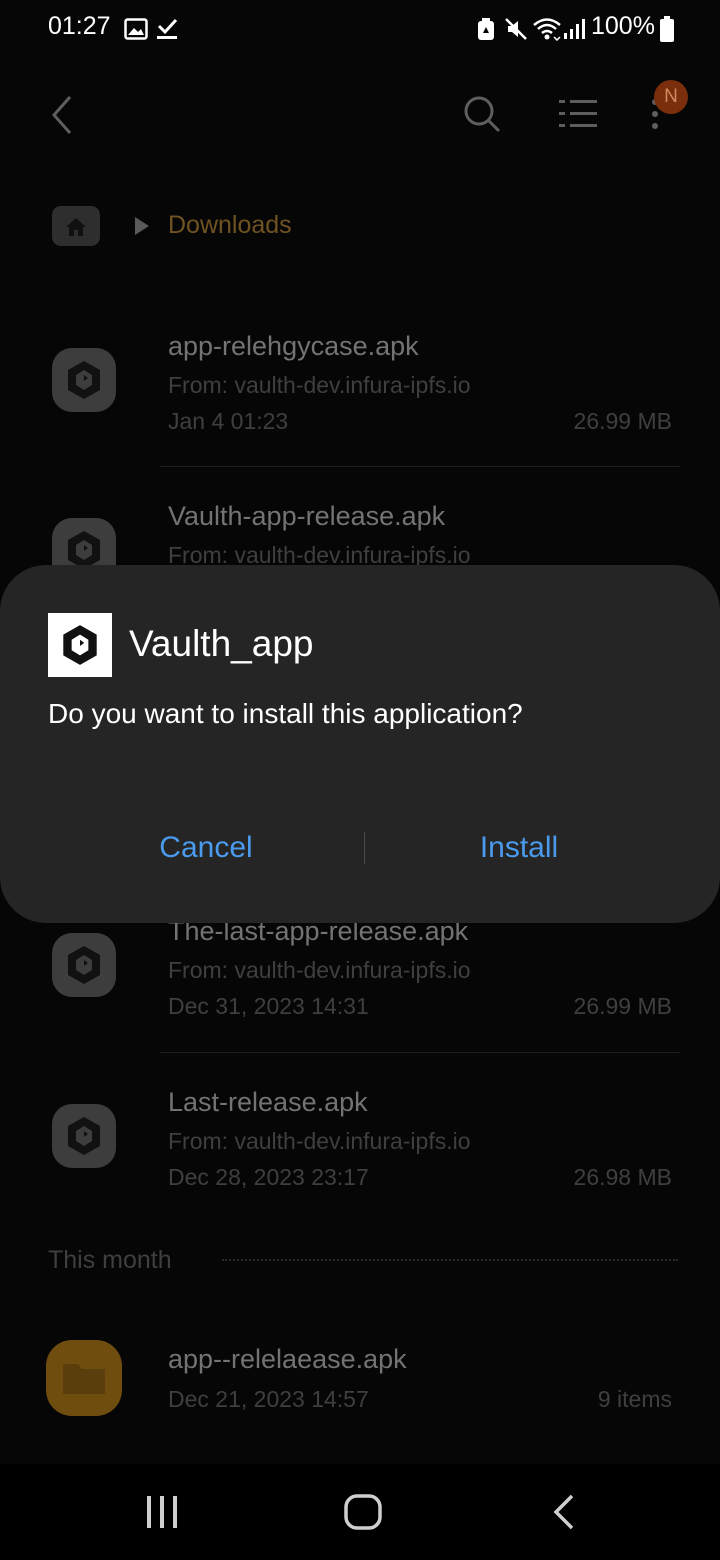 This screenshot has width=720, height=1560. Describe the element at coordinates (268, 1399) in the screenshot. I see `folder-date: Dec 21, 2023 14:57` at that location.